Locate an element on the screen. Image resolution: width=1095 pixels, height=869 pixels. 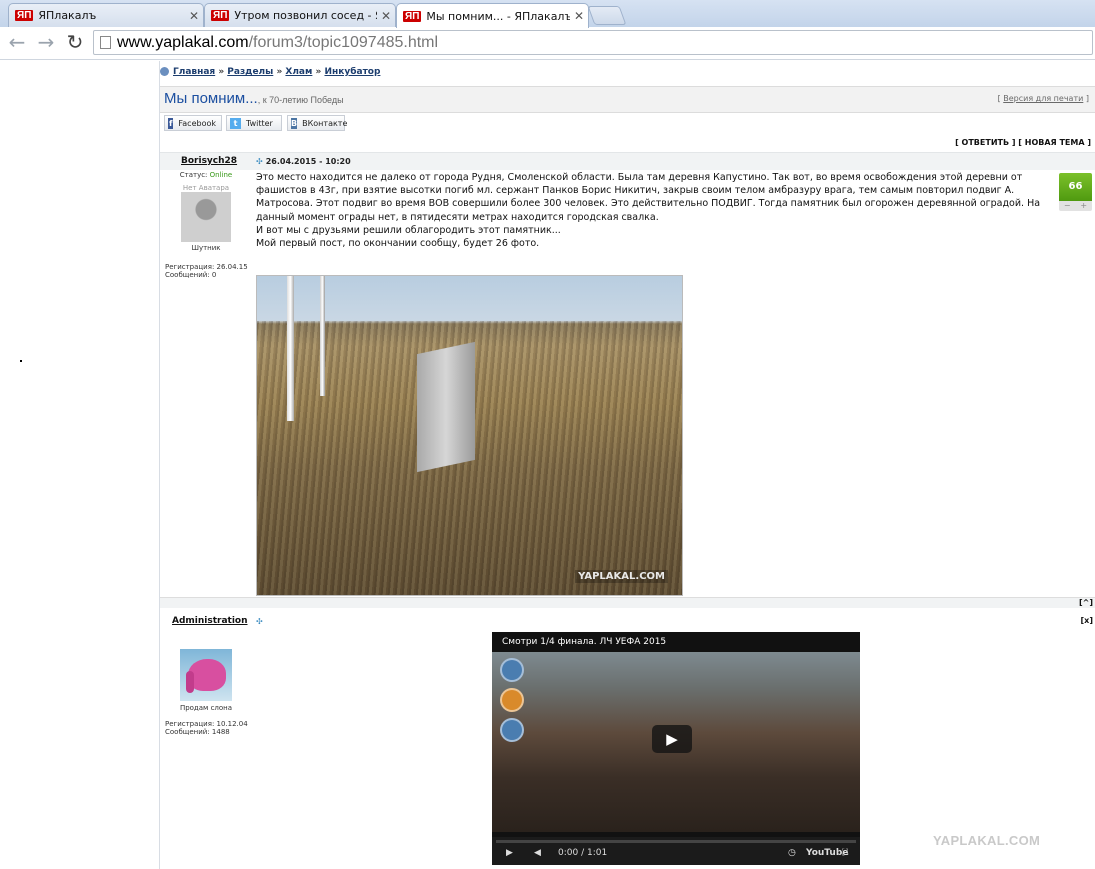
post-header: Borisych28 ✣ 26.04.2015 - 10:20 is located at coordinates (627, 161).